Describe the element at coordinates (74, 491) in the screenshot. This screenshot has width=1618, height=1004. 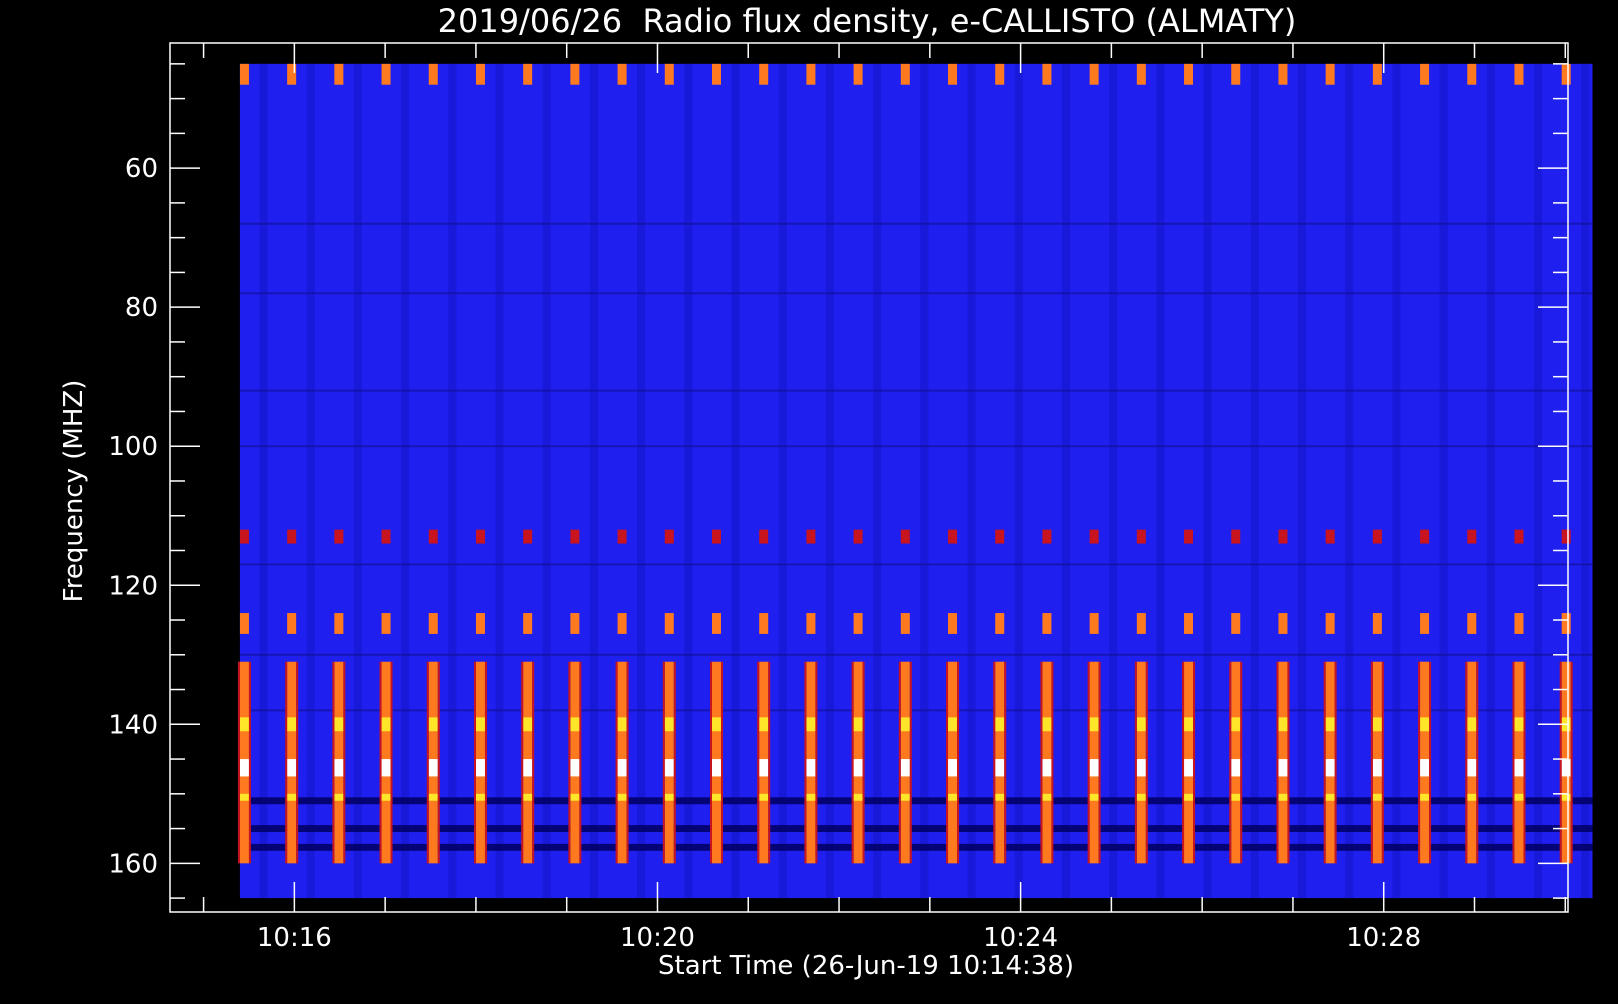
I see `y-axis-label: Frequency (MHZ)` at that location.